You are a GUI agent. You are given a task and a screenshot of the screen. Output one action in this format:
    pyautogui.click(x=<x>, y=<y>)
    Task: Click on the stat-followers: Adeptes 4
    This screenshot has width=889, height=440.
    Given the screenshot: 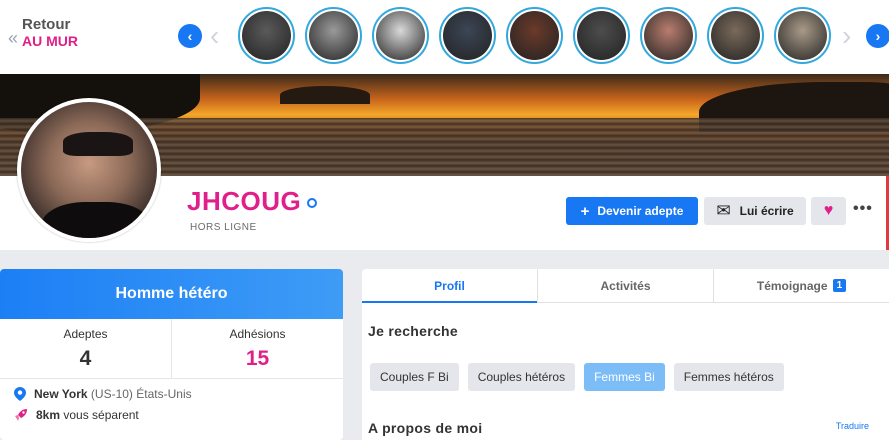 What is the action you would take?
    pyautogui.click(x=85, y=348)
    